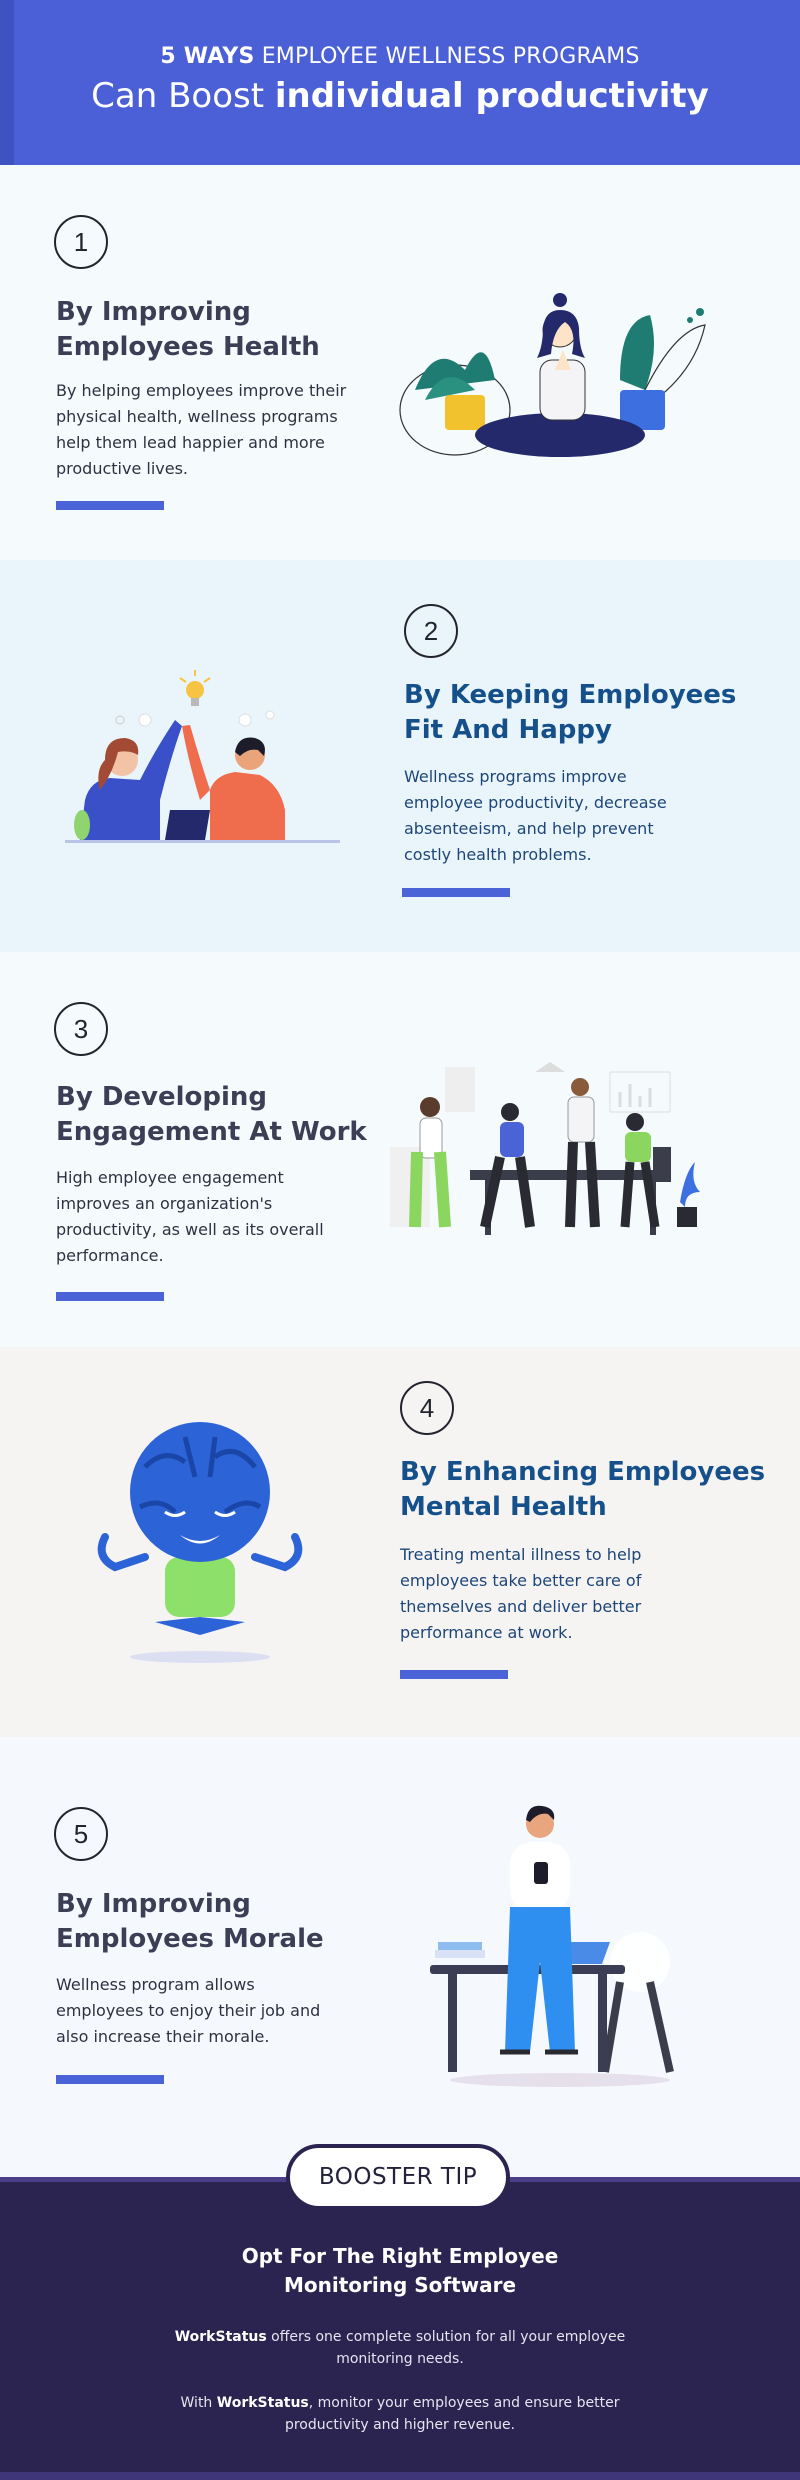 This screenshot has height=2480, width=800. Describe the element at coordinates (110, 2079) in the screenshot. I see `section-5-accent-bar` at that location.